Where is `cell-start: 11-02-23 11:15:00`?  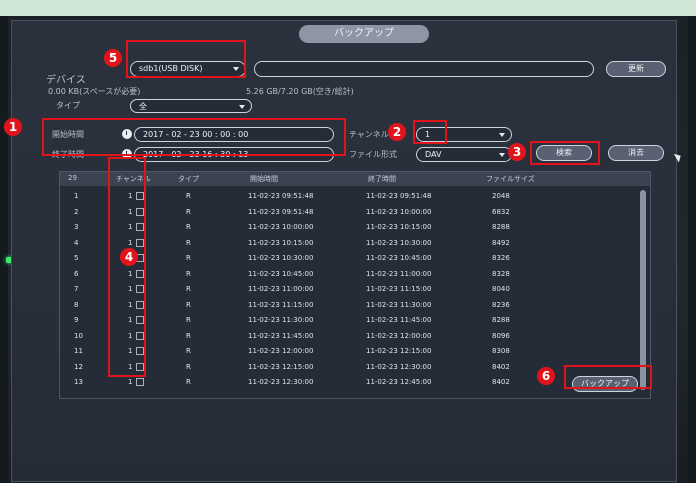 cell-start: 11-02-23 11:15:00 is located at coordinates (281, 304).